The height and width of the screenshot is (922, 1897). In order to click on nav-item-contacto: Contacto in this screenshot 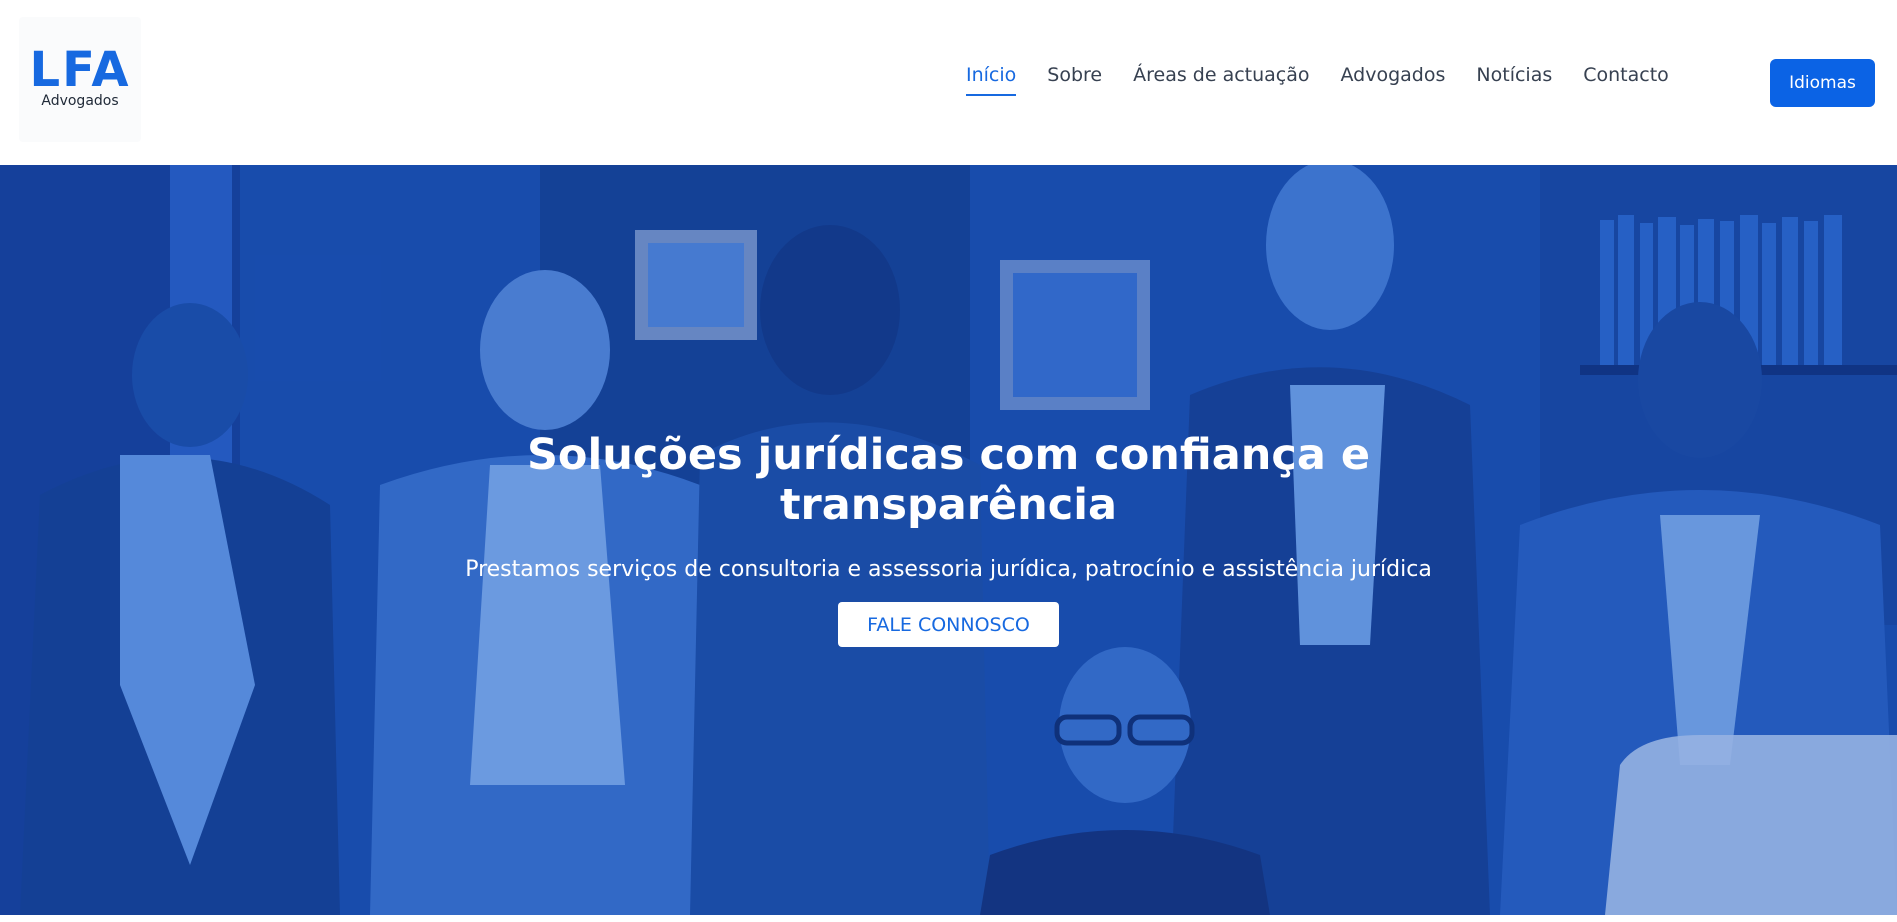, I will do `click(1626, 80)`.